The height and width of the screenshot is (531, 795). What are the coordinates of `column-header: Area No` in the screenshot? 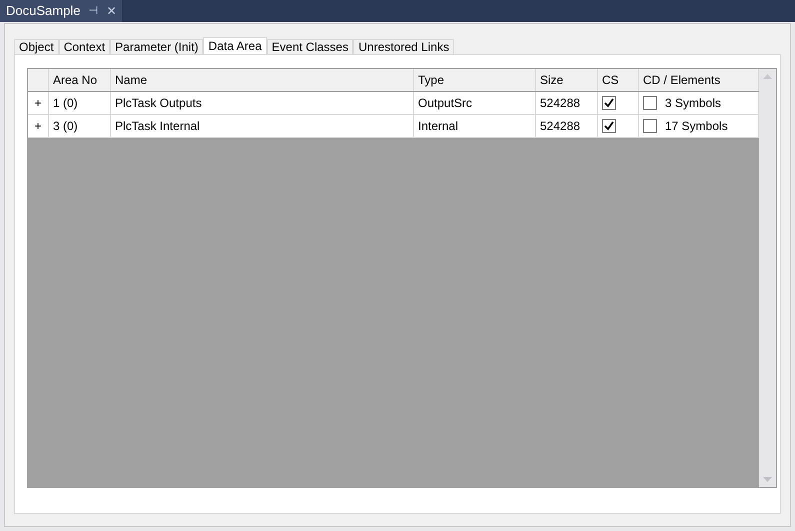 It's located at (80, 80).